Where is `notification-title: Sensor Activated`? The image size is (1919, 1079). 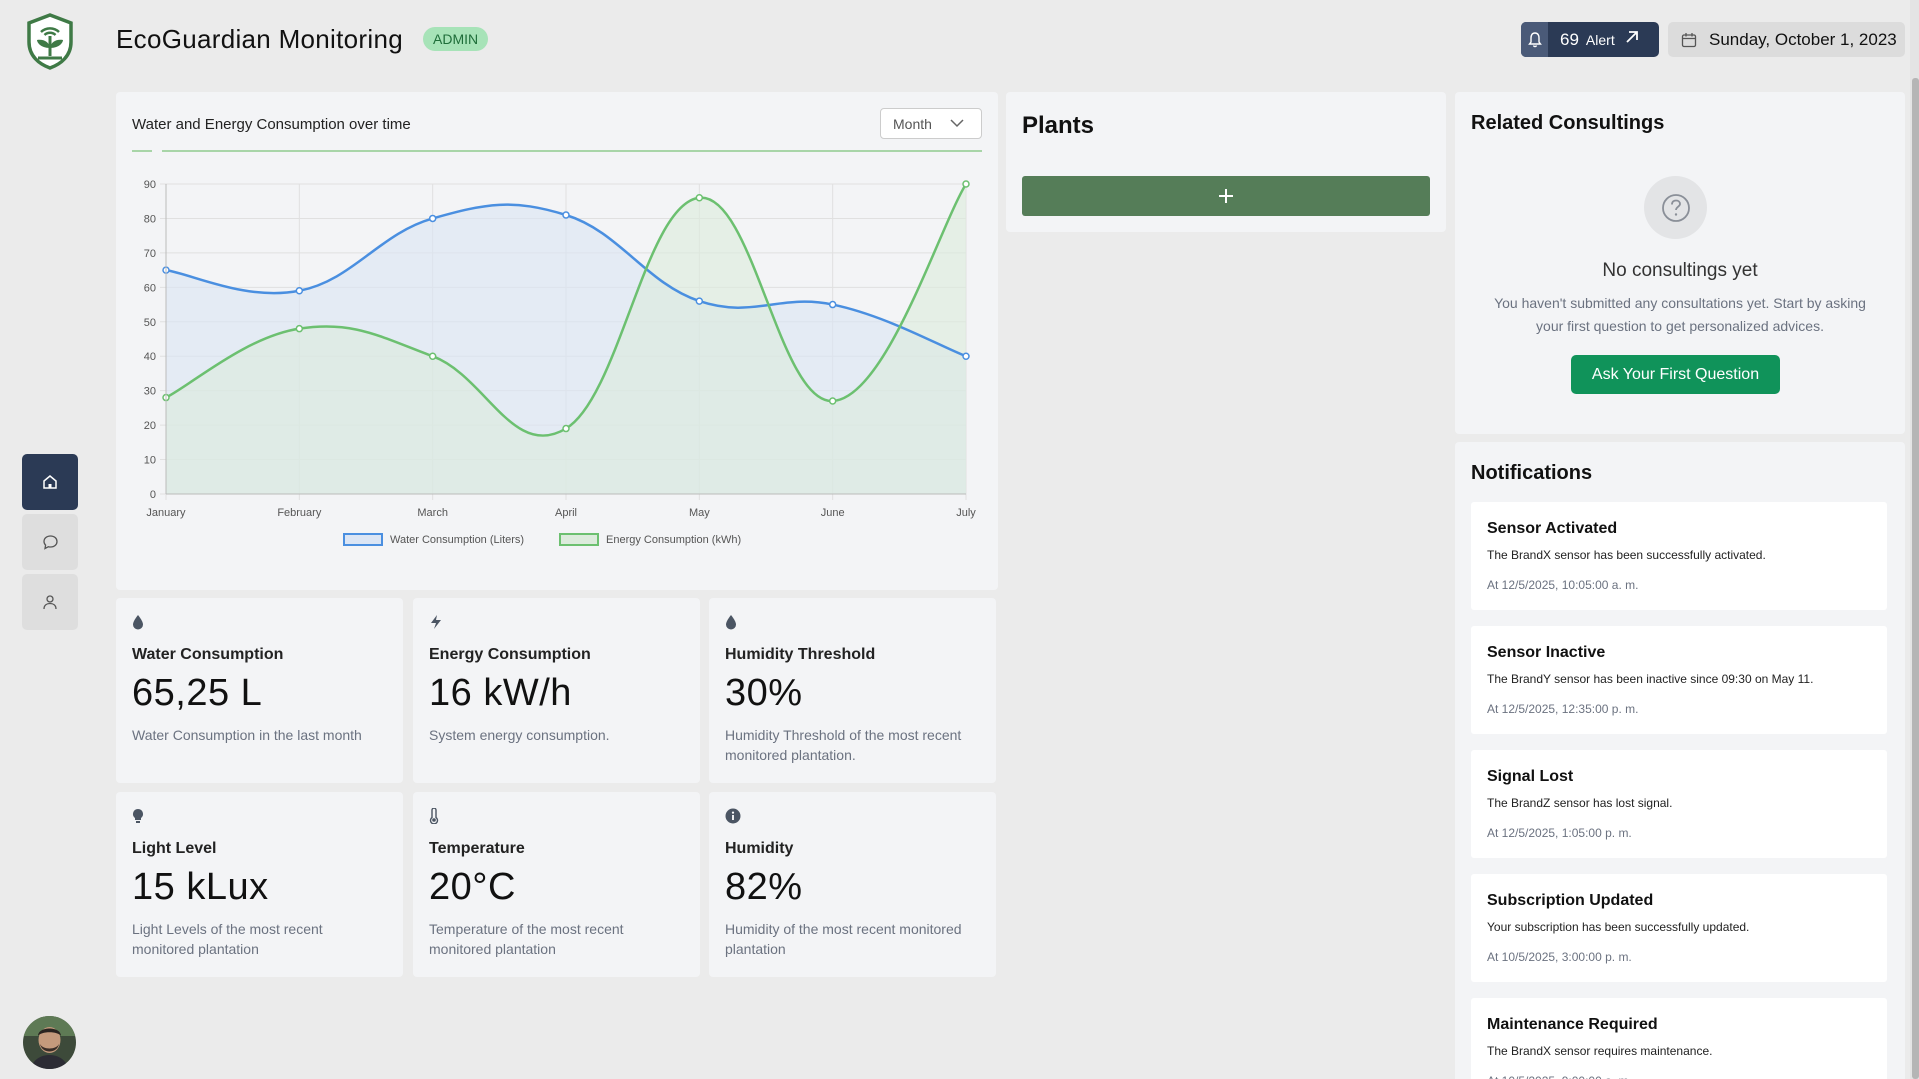
notification-title: Sensor Activated is located at coordinates (1552, 528).